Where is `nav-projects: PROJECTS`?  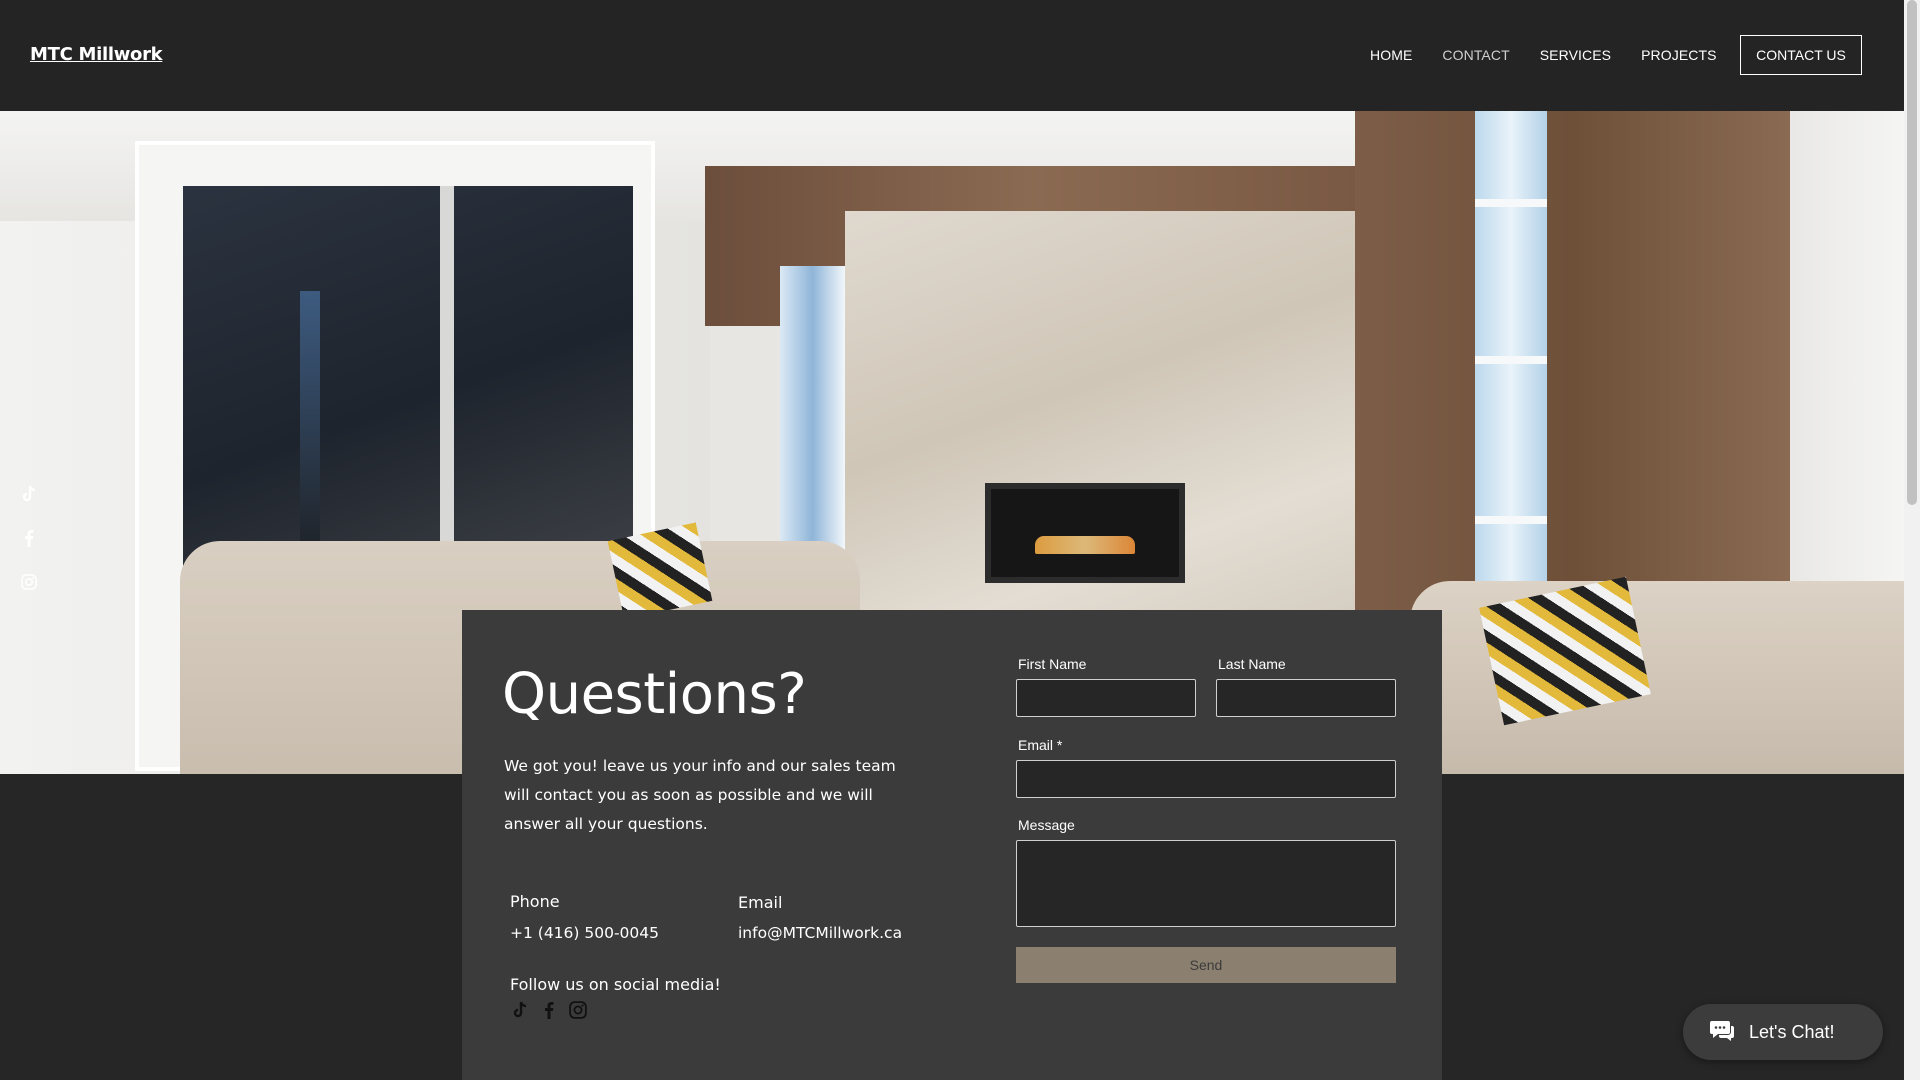
nav-projects: PROJECTS is located at coordinates (1678, 55).